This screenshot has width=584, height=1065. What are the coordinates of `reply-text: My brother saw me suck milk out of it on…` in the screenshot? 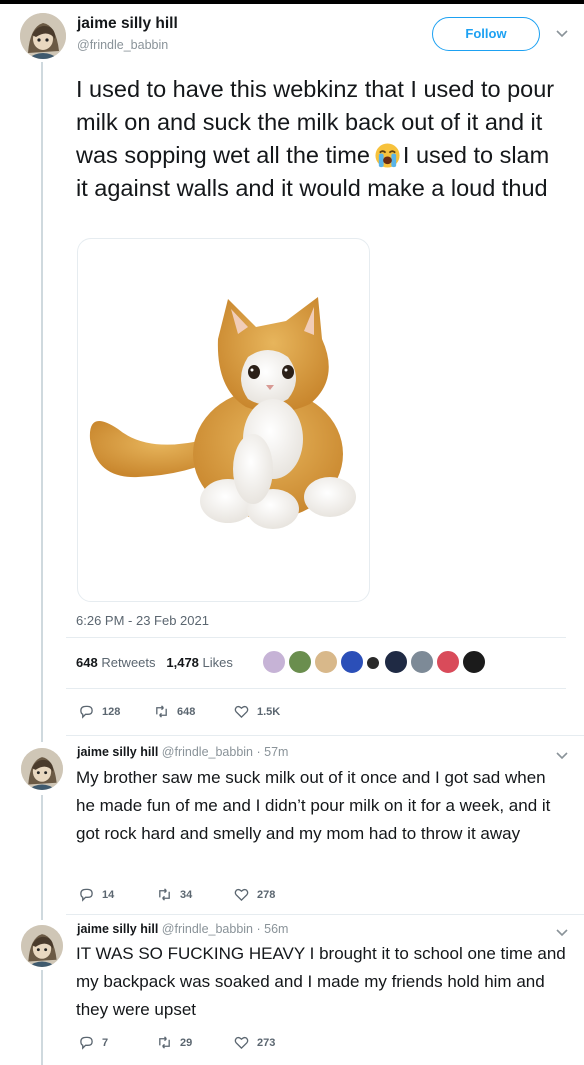 It's located at (313, 805).